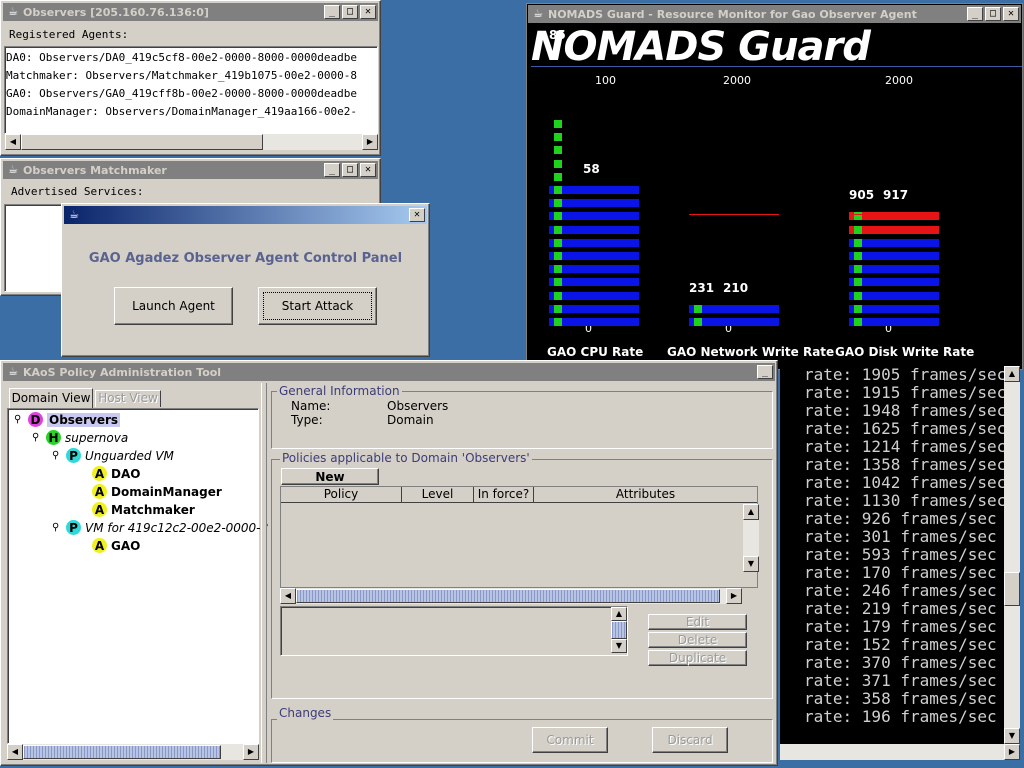 Image resolution: width=1024 pixels, height=768 pixels. Describe the element at coordinates (80, 437) in the screenshot. I see `tree-node: ⚲ Hsupernova` at that location.